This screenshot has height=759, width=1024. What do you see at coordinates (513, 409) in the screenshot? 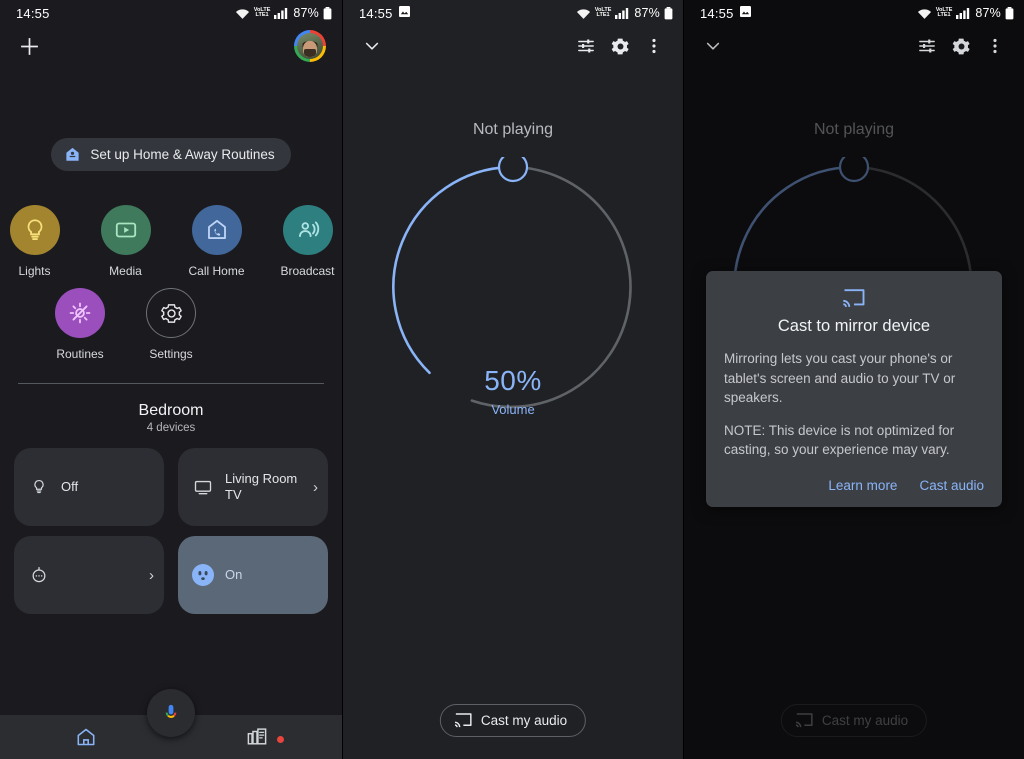
I see `volume-label: Volume` at bounding box center [513, 409].